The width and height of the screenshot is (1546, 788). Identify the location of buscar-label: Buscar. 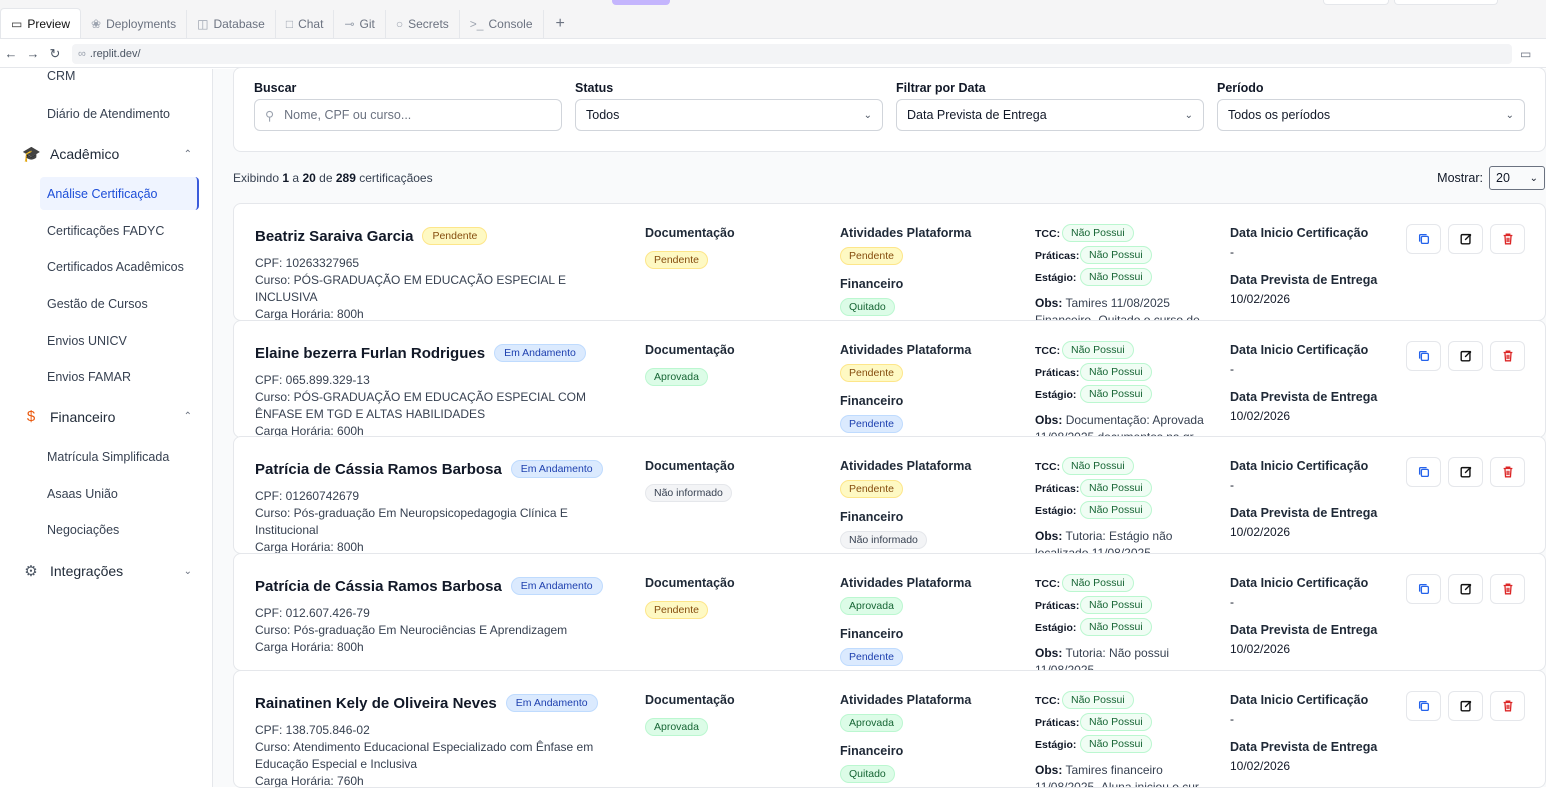
(275, 88).